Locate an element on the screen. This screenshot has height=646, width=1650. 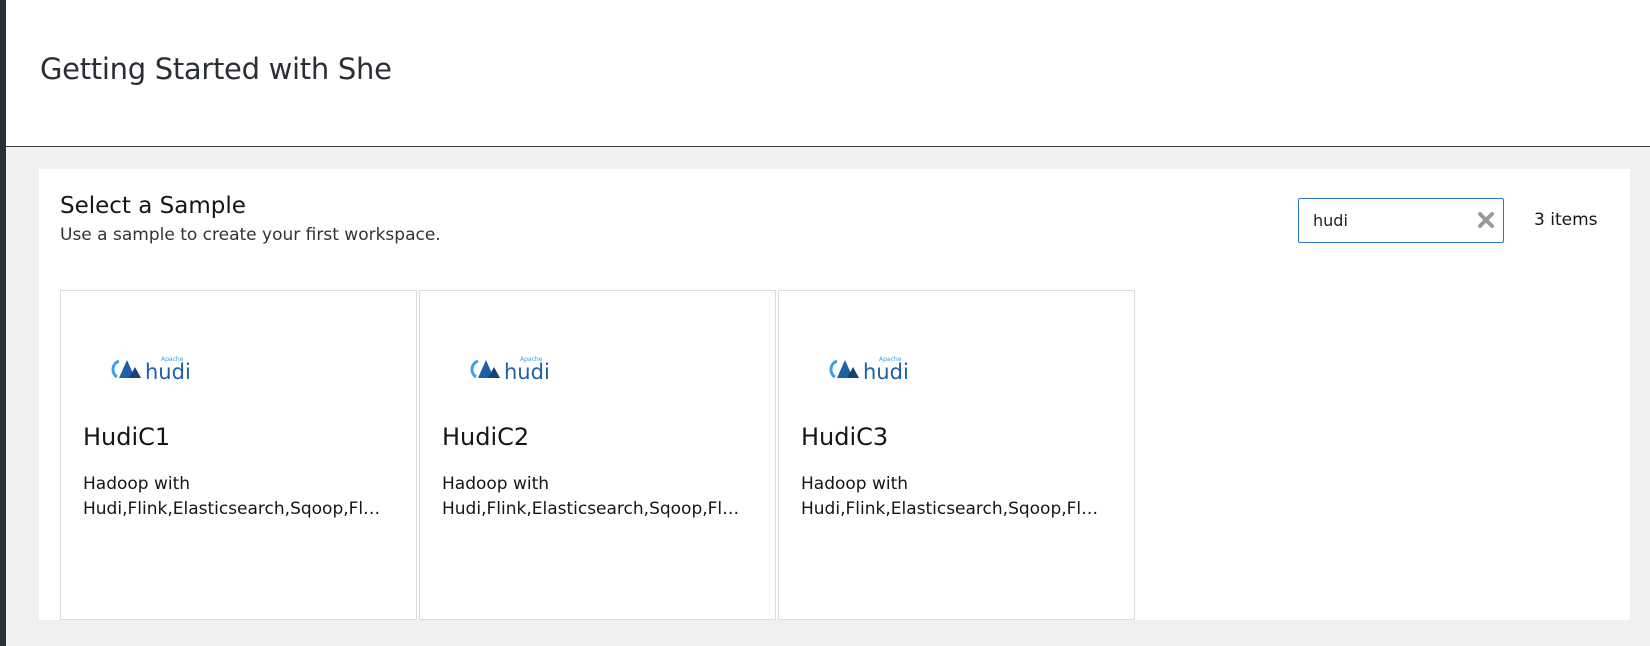
panel-title: Select a Sample is located at coordinates (153, 206).